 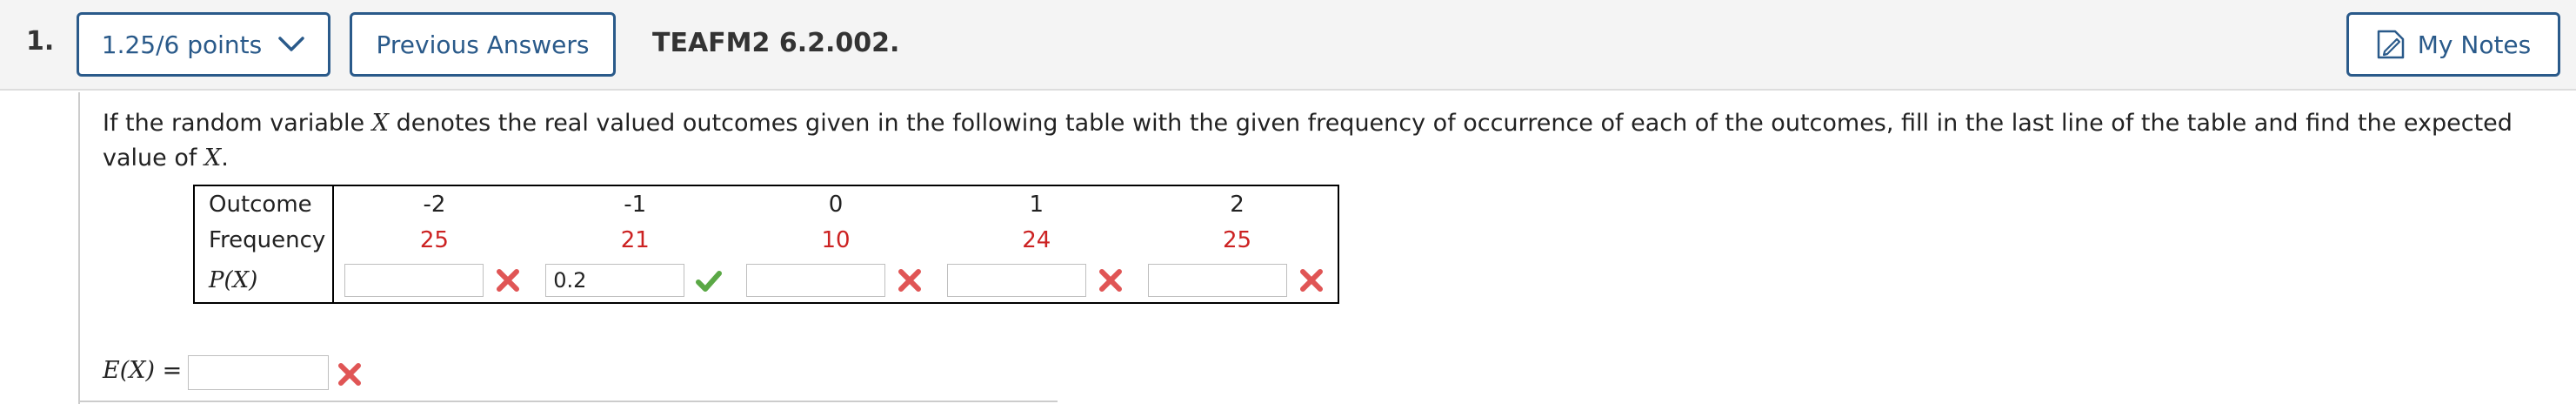 I want to click on previous-answers-button: Previous Answers, so click(x=483, y=44).